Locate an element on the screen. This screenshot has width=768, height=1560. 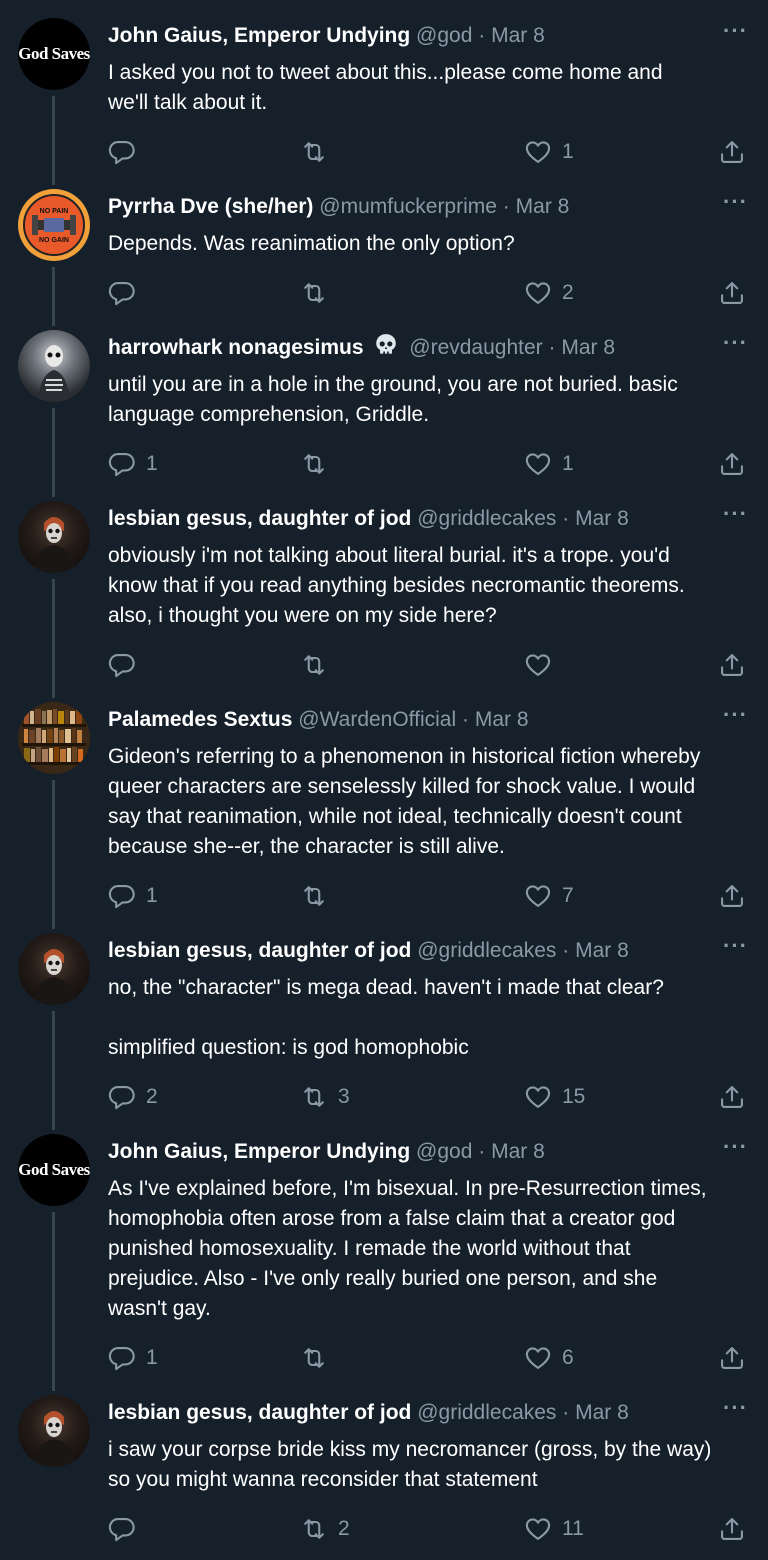
like-button: 11 is located at coordinates (554, 1529).